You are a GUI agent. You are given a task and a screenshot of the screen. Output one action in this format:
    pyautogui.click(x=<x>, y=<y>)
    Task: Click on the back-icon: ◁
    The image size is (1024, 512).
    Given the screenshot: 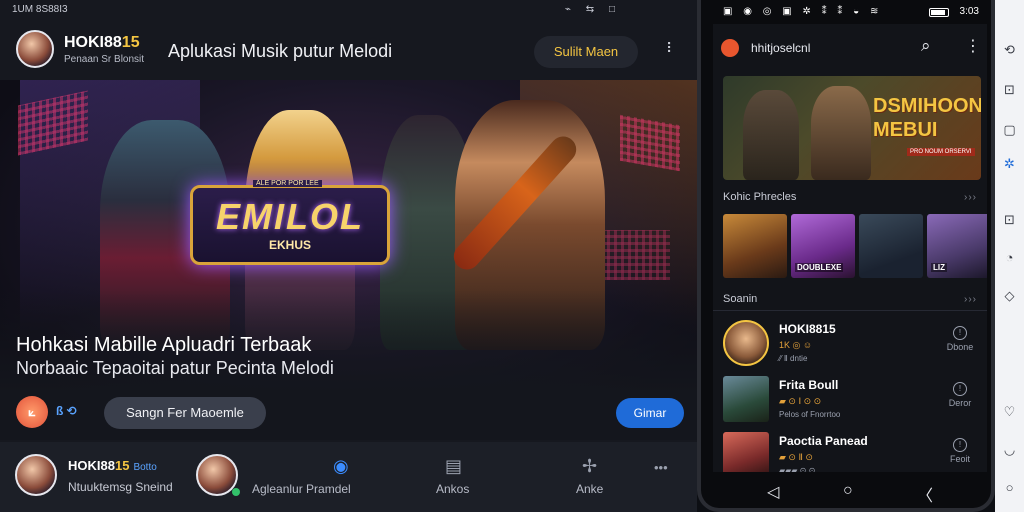 What is the action you would take?
    pyautogui.click(x=773, y=492)
    